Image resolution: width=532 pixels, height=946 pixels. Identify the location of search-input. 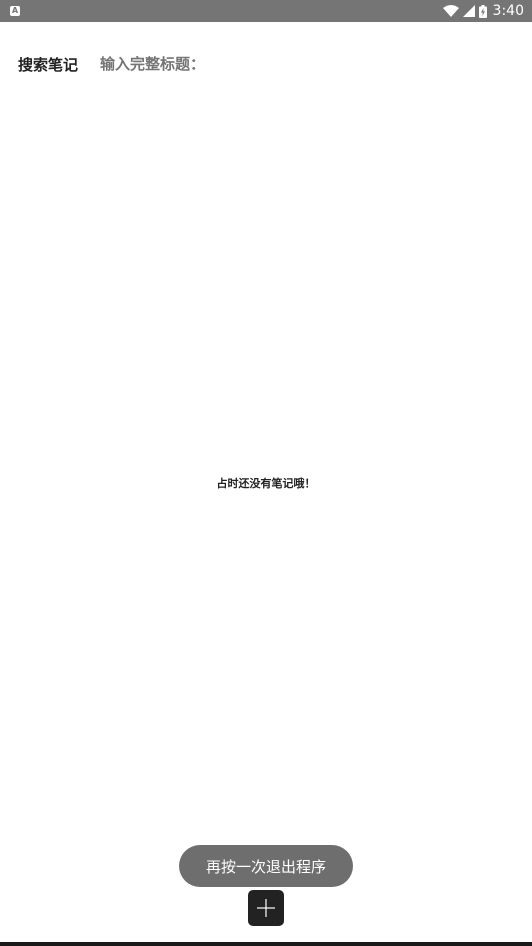
(305, 64).